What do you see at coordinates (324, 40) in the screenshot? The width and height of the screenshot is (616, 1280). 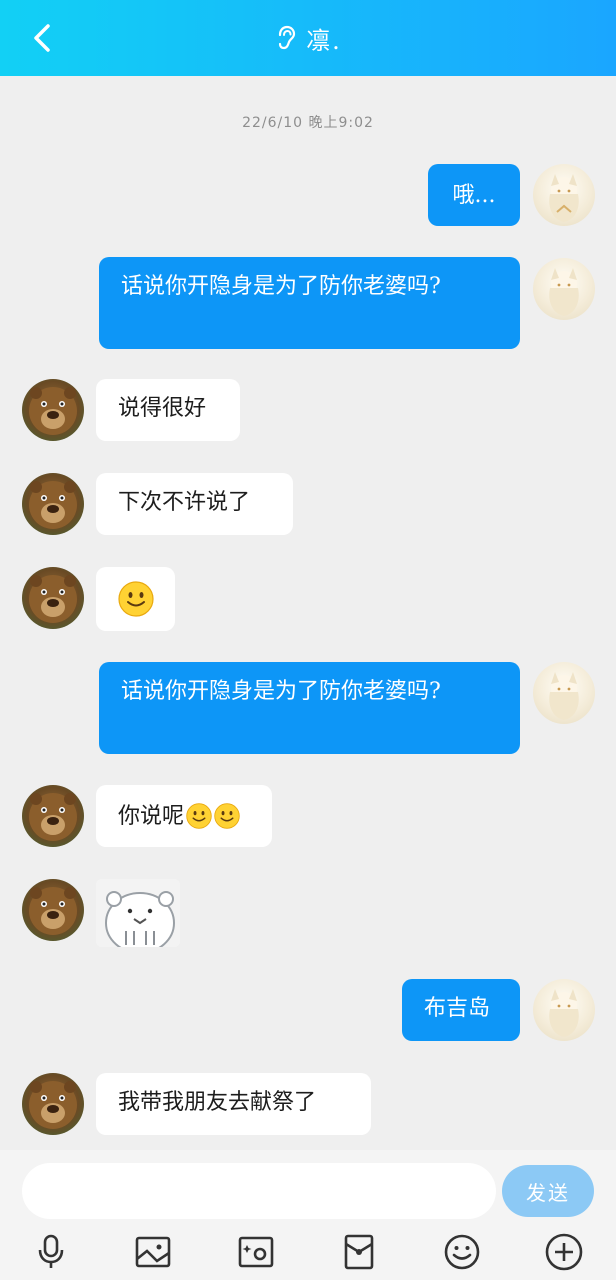 I see `chat-title: 凛.` at bounding box center [324, 40].